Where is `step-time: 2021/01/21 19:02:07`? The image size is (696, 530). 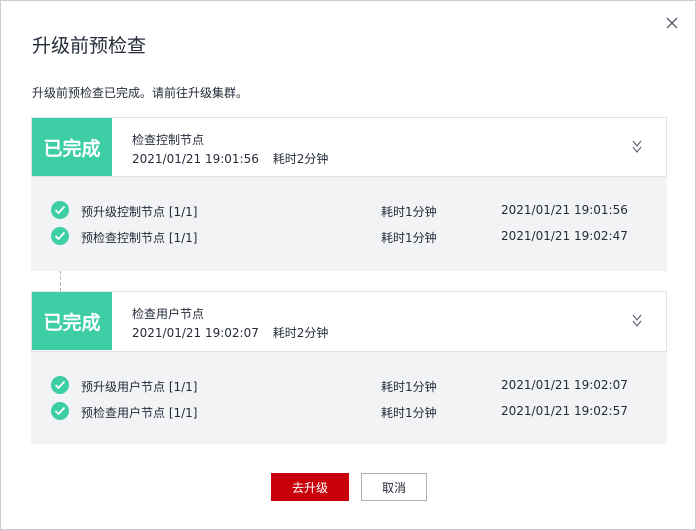 step-time: 2021/01/21 19:02:07 is located at coordinates (564, 385).